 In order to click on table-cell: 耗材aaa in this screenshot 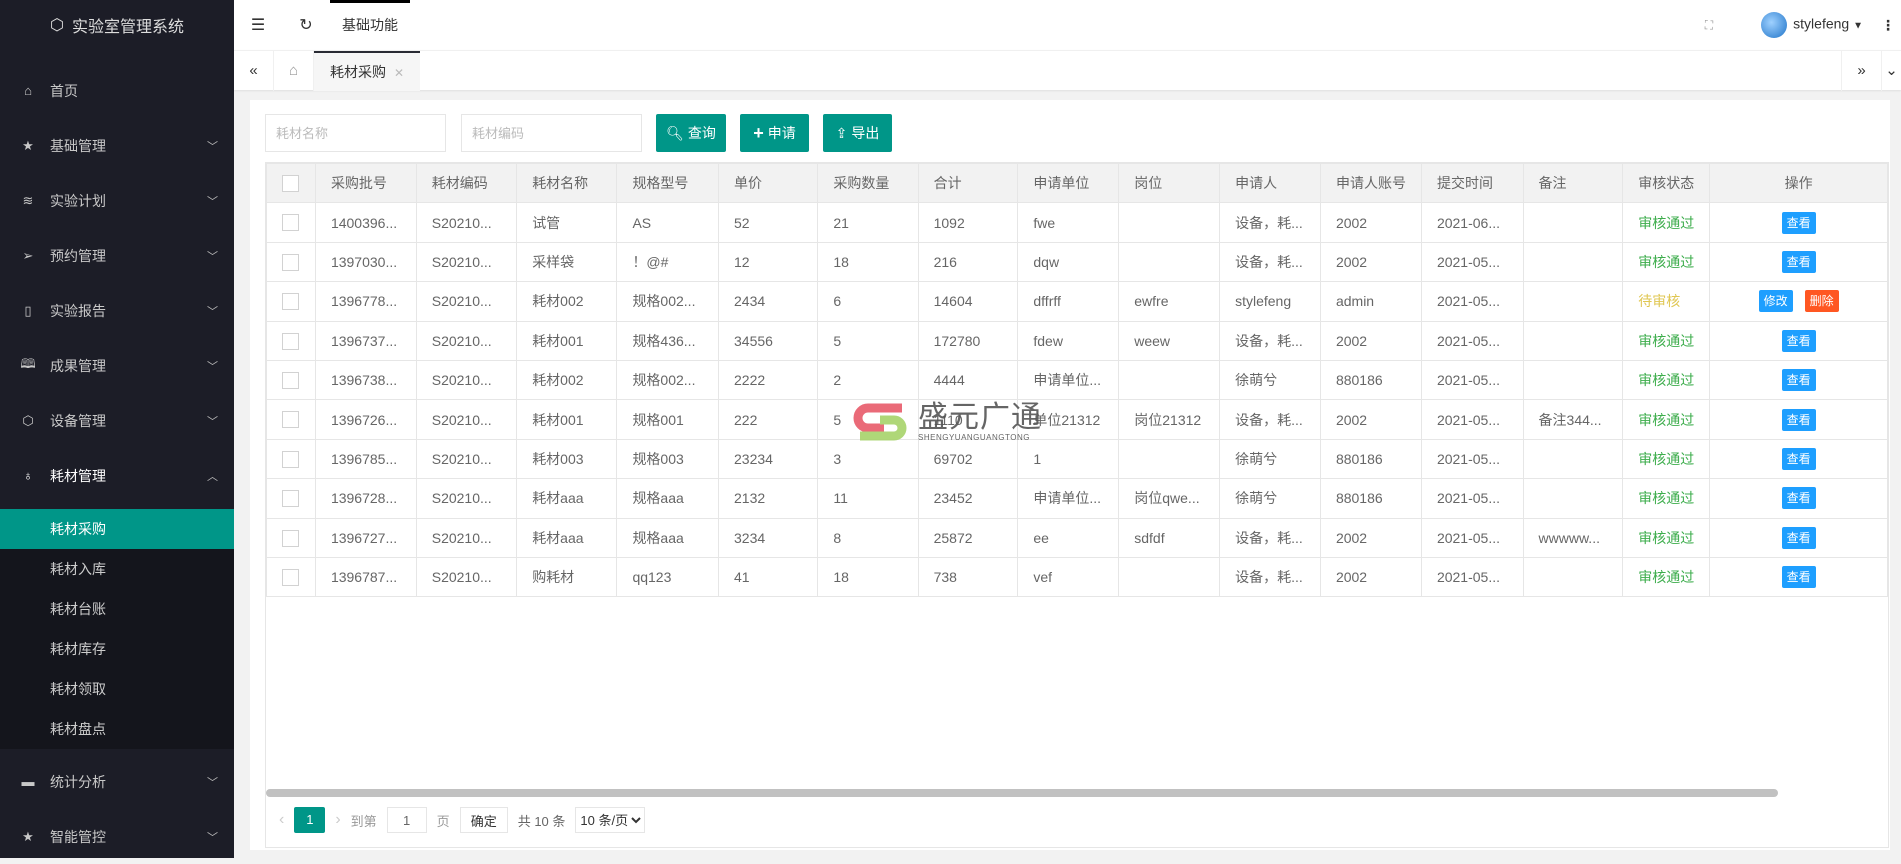, I will do `click(567, 498)`.